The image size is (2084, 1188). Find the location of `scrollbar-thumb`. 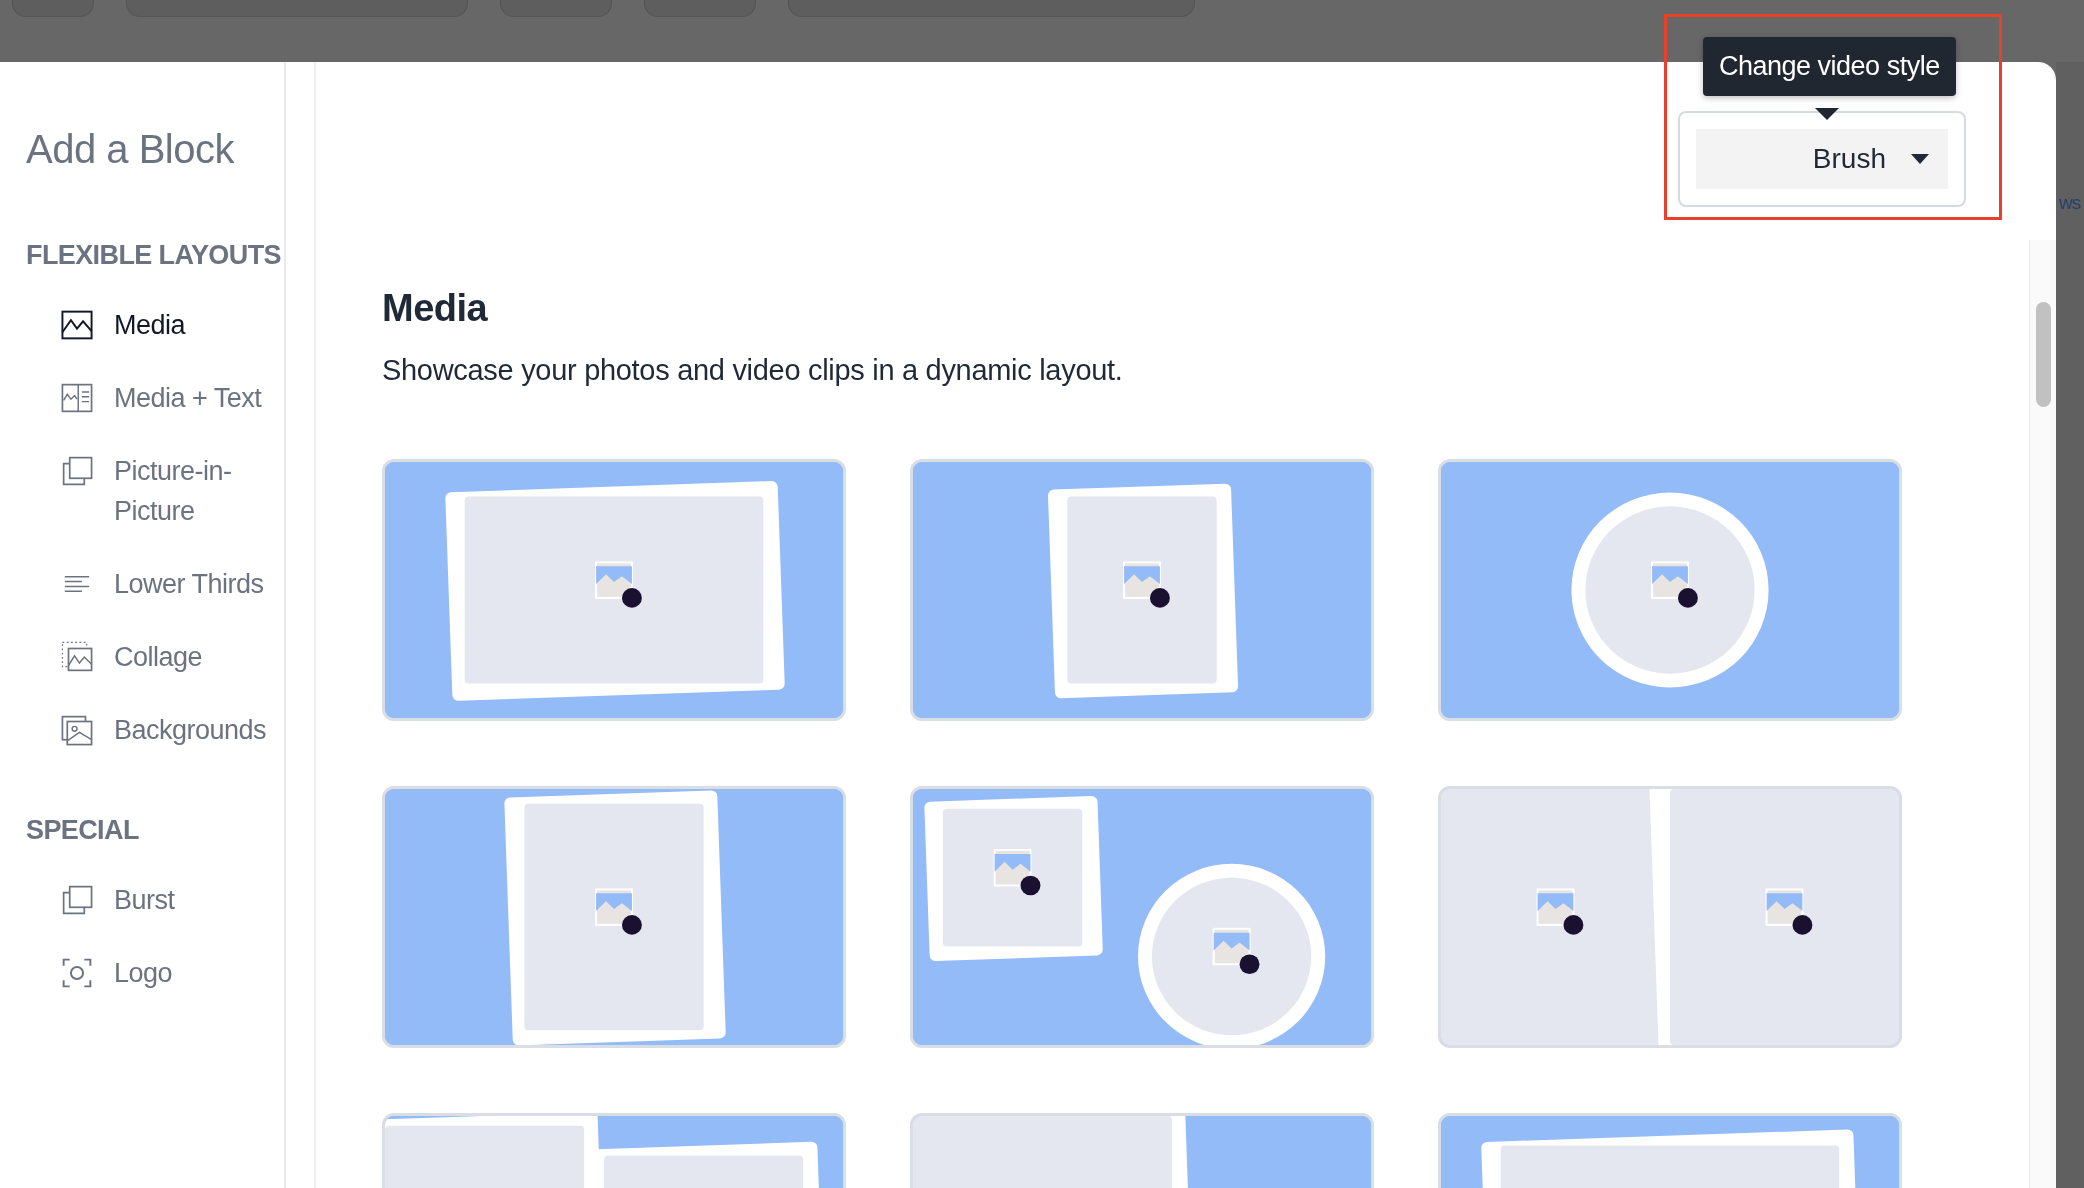

scrollbar-thumb is located at coordinates (2043, 354).